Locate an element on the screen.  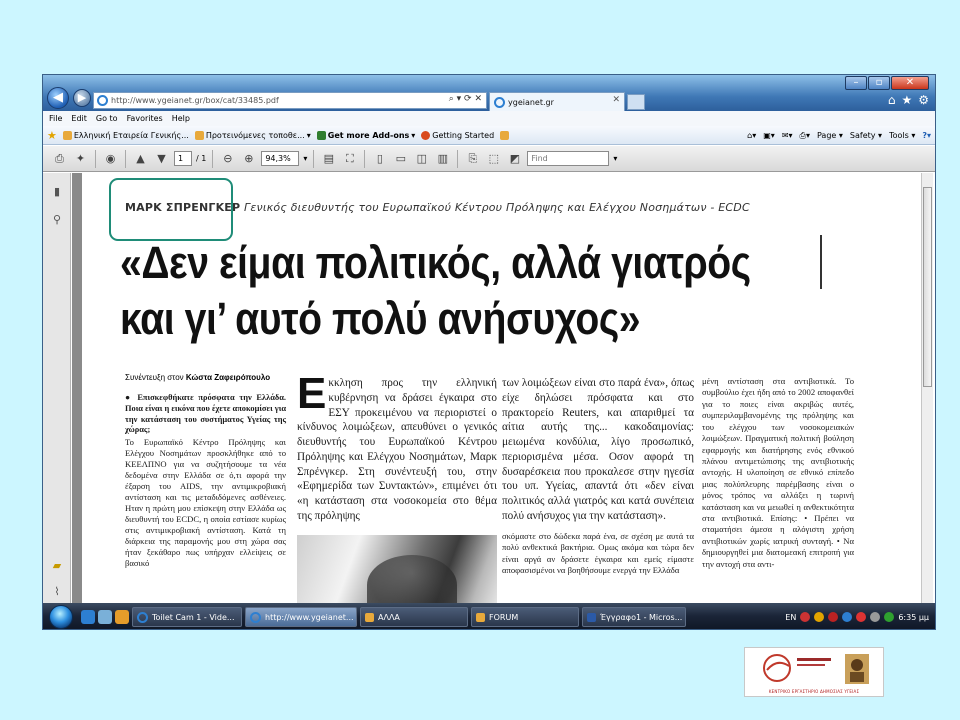
logo-emblem is located at coordinates (816, 669).